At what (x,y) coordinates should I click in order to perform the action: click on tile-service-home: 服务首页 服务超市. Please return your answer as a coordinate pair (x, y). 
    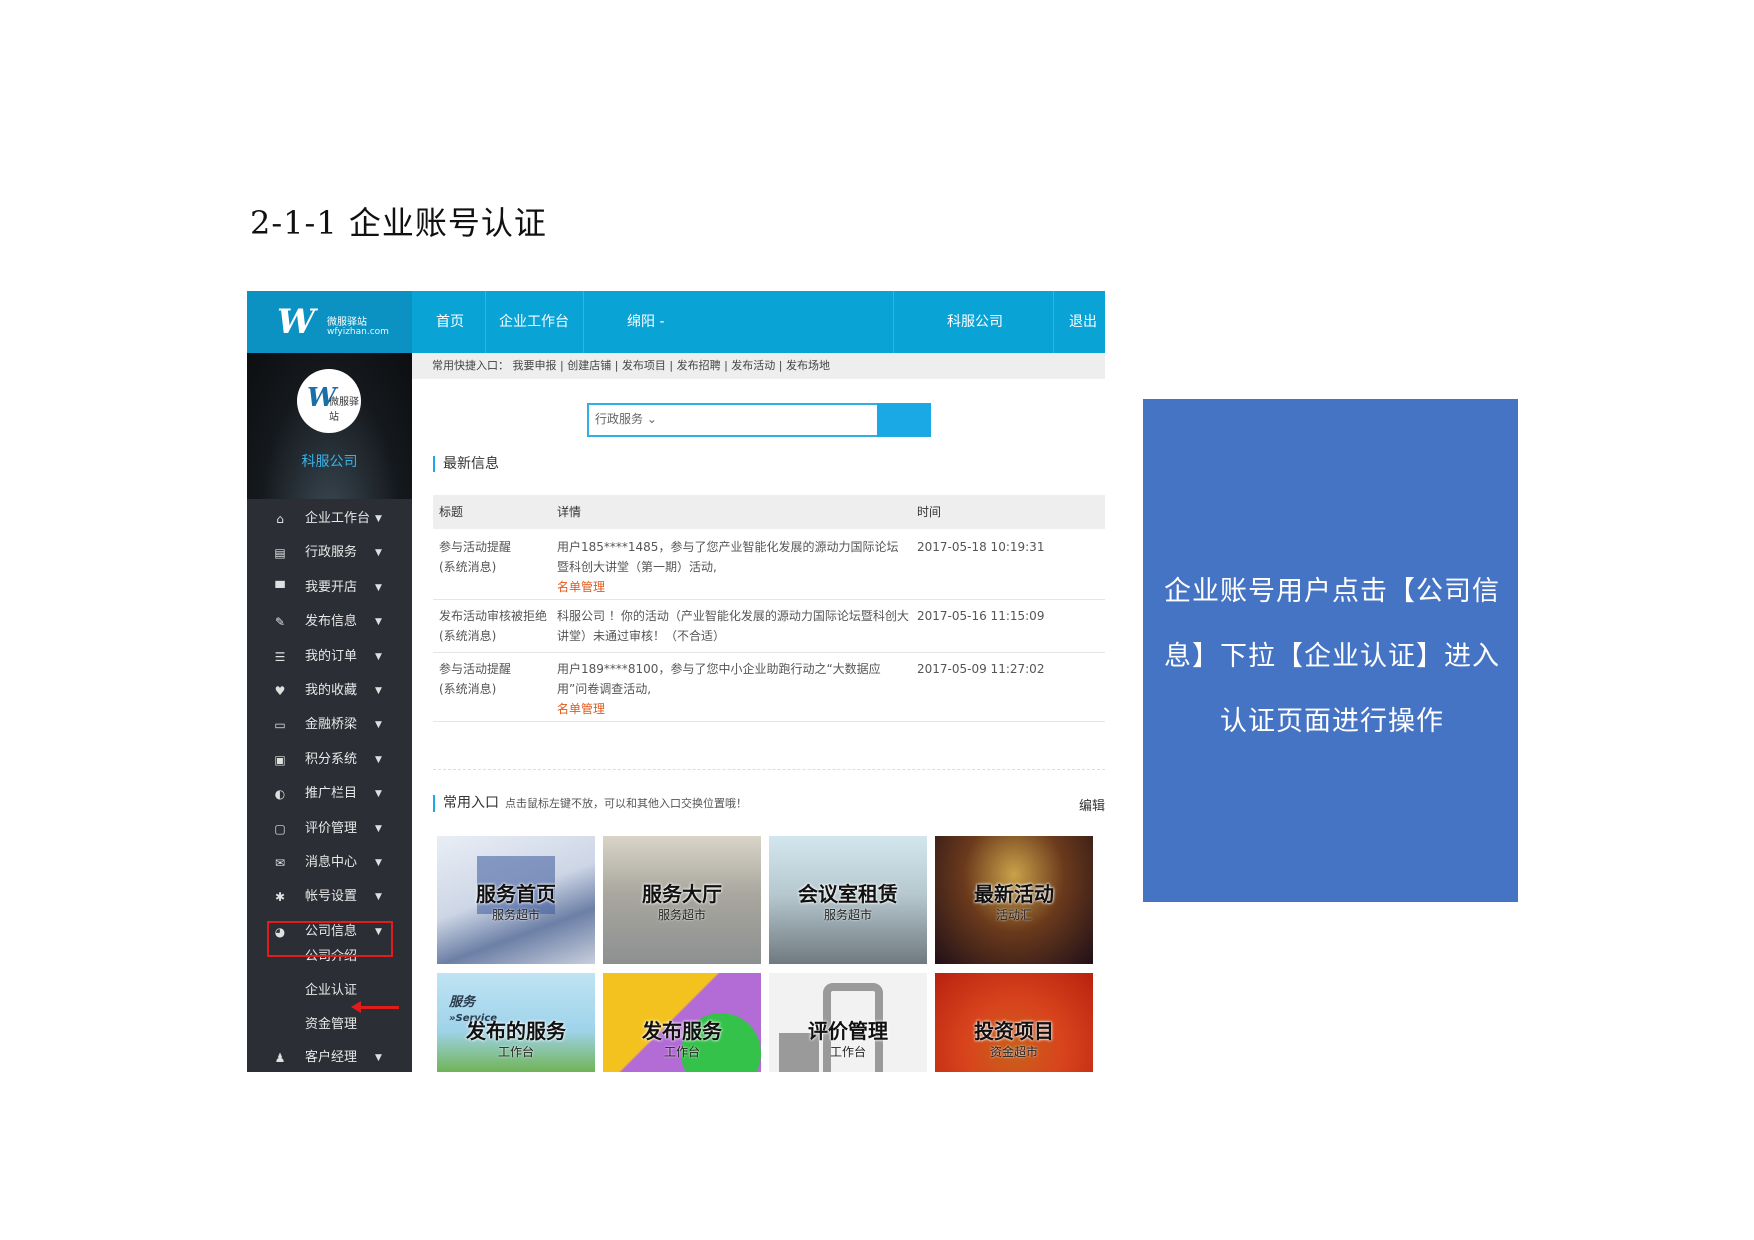
    Looking at the image, I should click on (516, 900).